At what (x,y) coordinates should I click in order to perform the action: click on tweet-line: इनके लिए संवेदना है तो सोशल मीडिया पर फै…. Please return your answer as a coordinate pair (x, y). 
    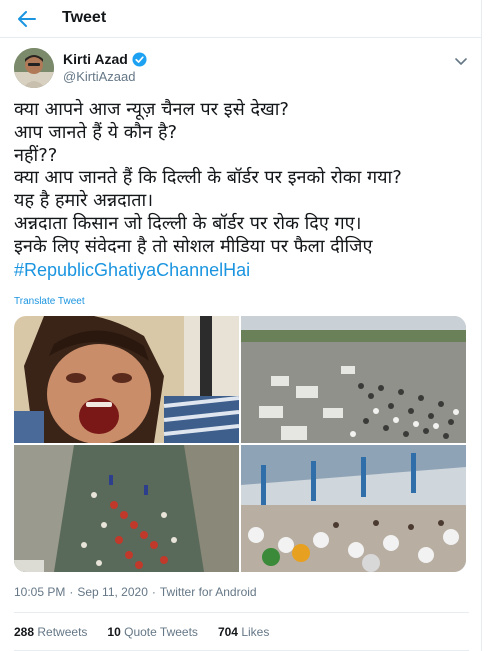
    Looking at the image, I should click on (193, 246).